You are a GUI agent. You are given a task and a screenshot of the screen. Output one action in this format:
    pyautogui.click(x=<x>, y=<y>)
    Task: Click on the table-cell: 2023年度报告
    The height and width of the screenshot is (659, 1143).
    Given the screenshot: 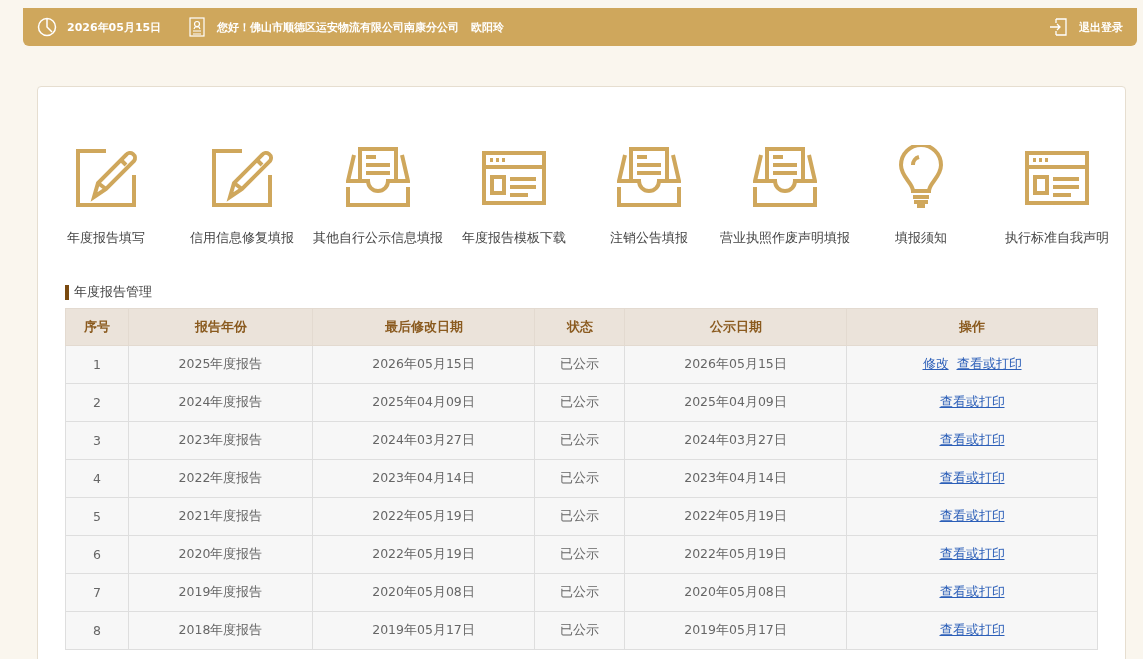 What is the action you would take?
    pyautogui.click(x=220, y=440)
    